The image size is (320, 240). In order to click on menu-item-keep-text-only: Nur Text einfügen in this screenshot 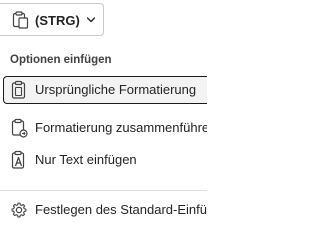, I will do `click(105, 160)`.